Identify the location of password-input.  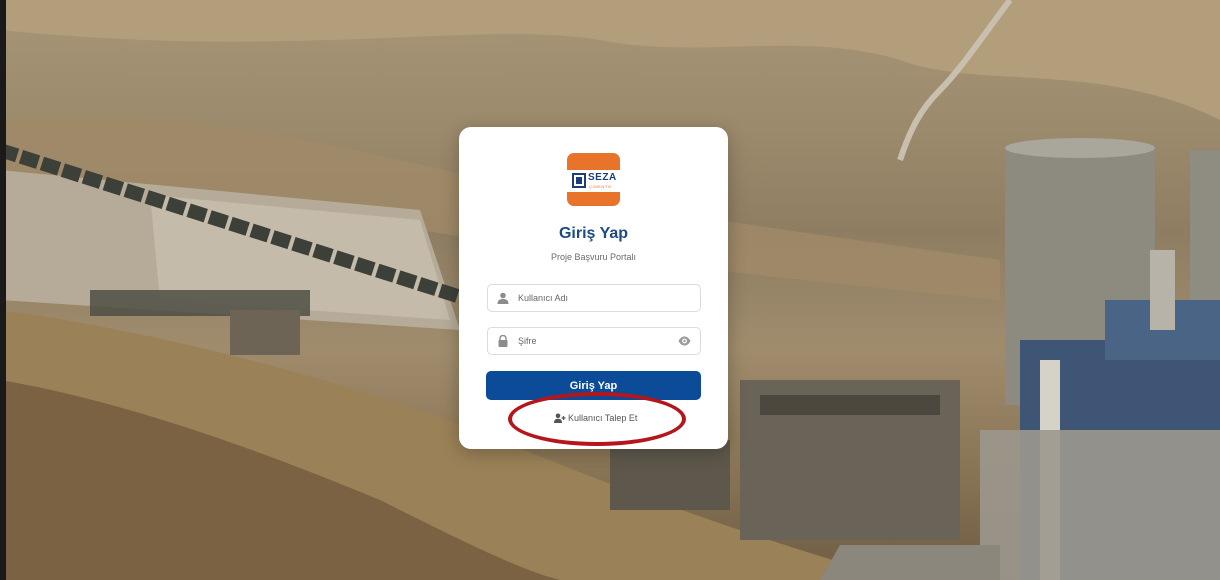
(598, 341).